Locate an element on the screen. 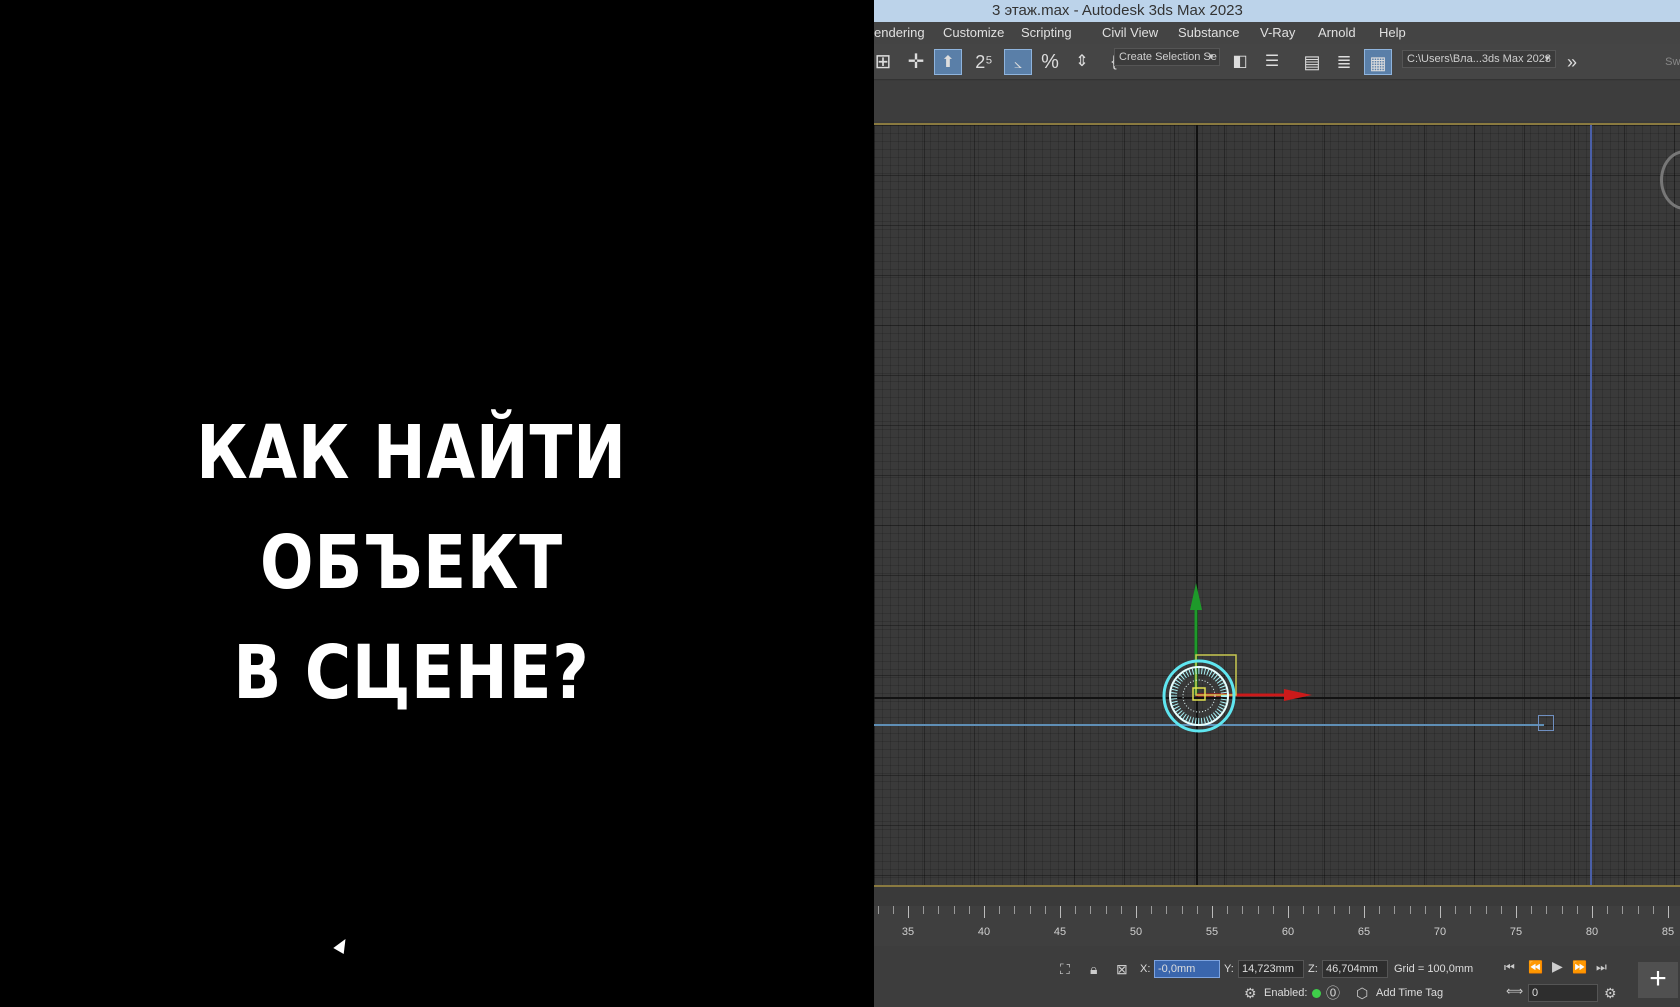  workspace-switch-label: Swi is located at coordinates (1672, 62).